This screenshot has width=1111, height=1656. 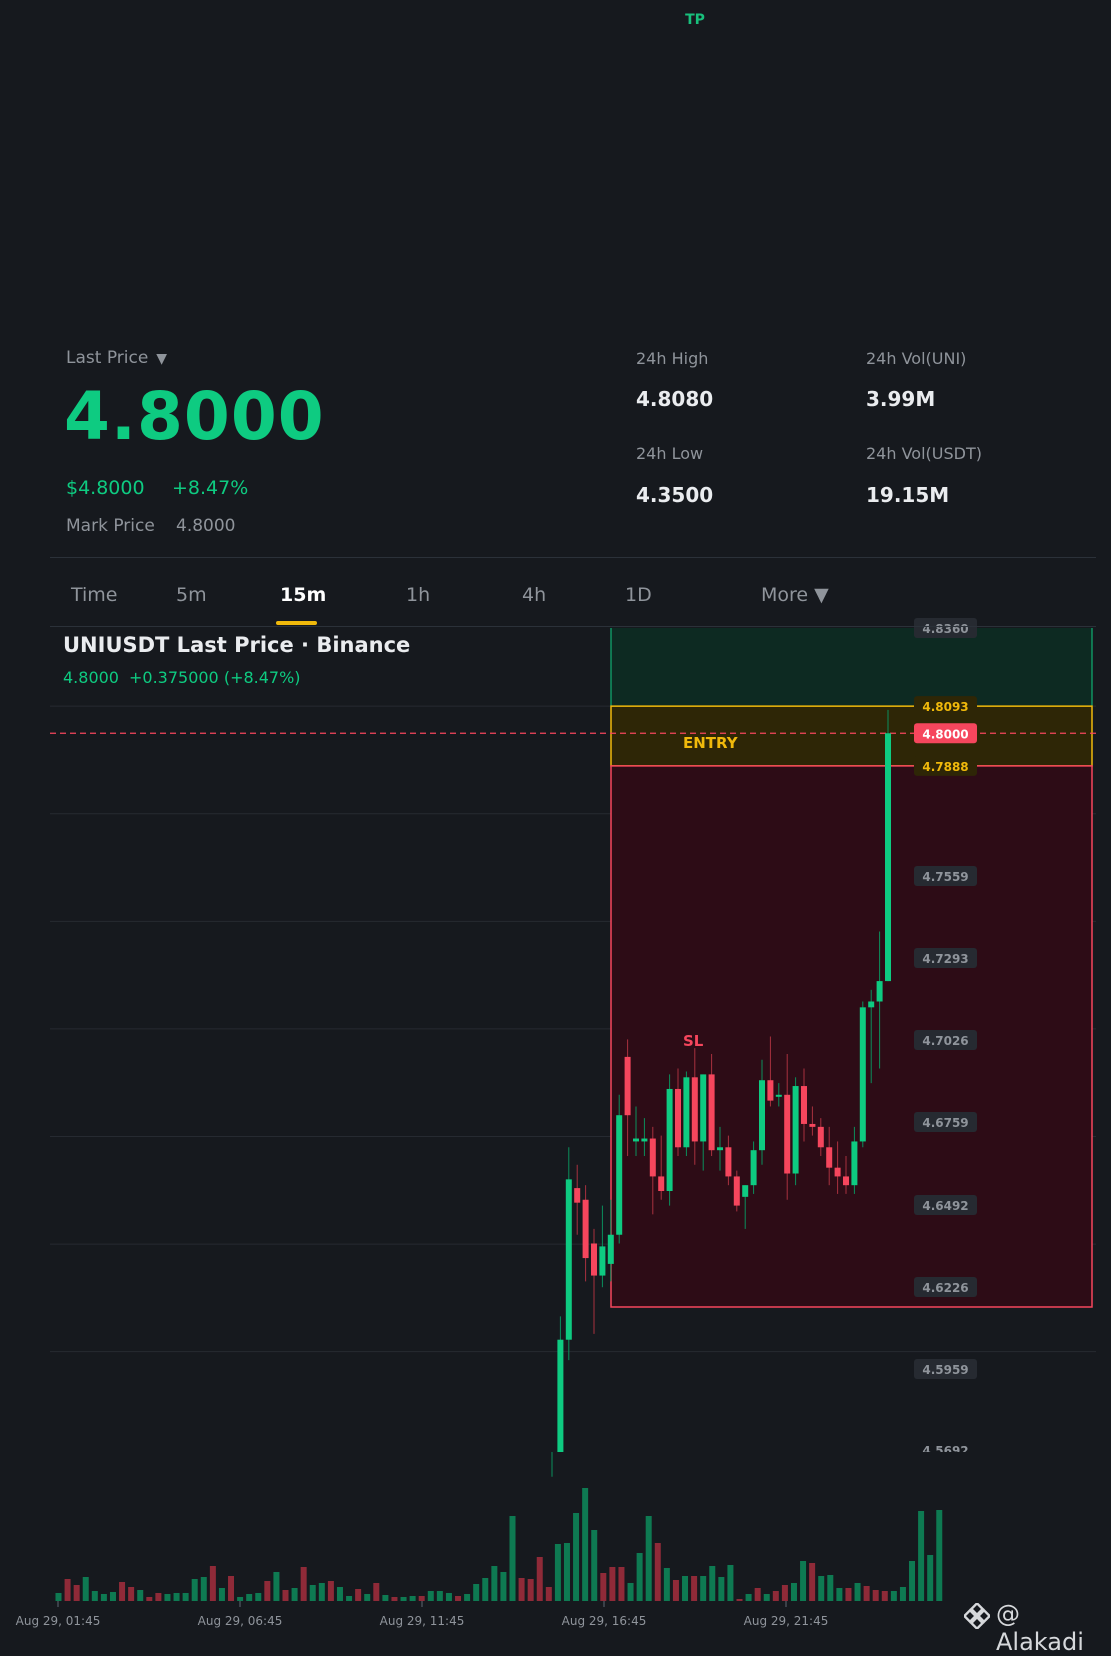 What do you see at coordinates (1040, 1628) in the screenshot?
I see `watermark-text: @ Alakadi` at bounding box center [1040, 1628].